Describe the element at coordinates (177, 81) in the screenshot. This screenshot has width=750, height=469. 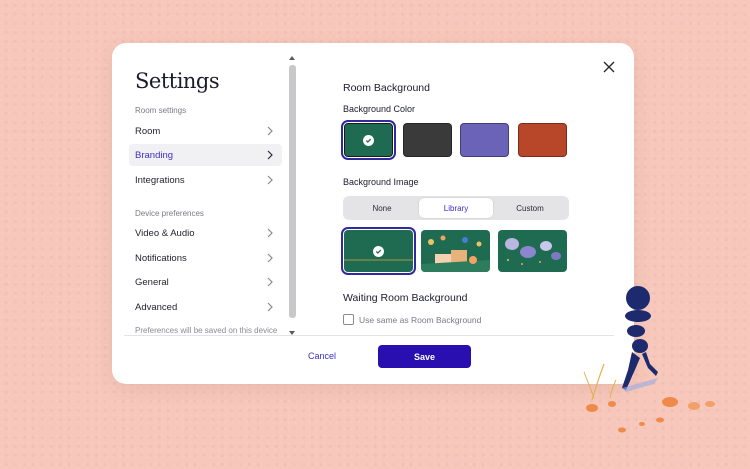
I see `dialog-title: Settings` at that location.